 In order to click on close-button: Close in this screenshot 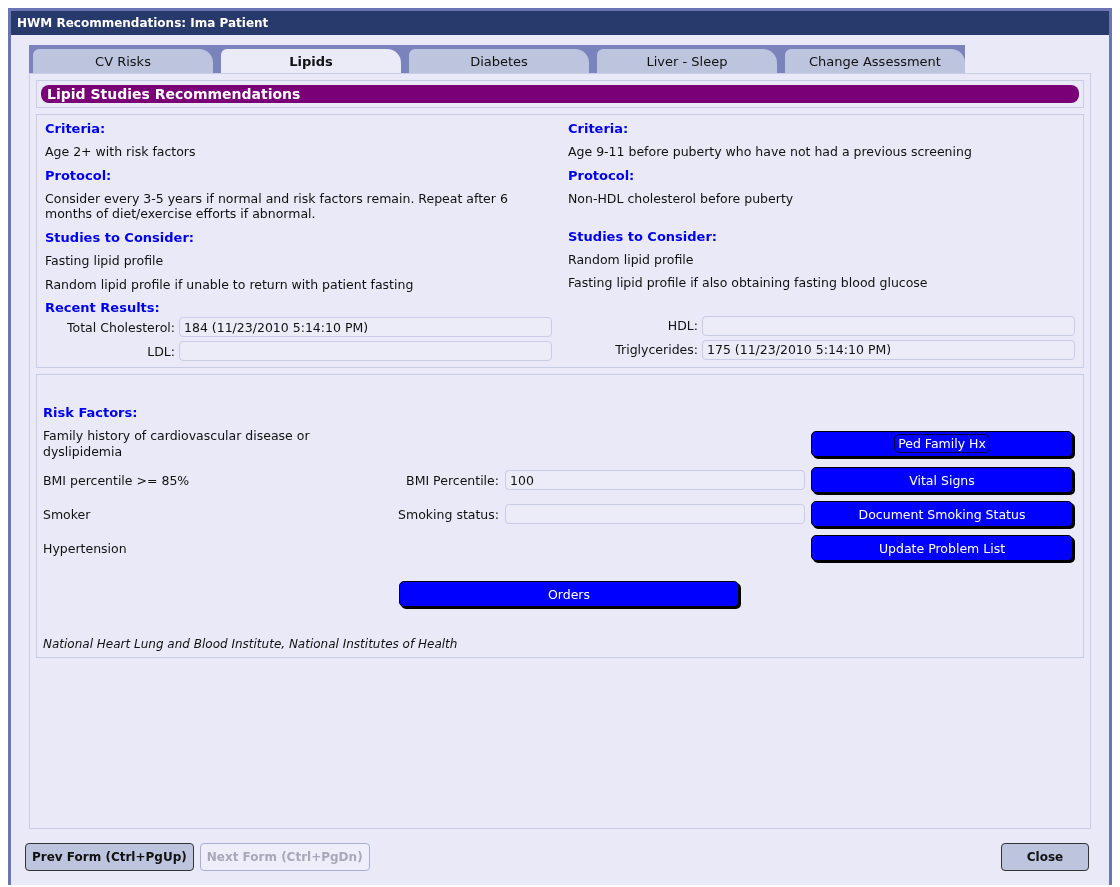, I will do `click(1045, 857)`.